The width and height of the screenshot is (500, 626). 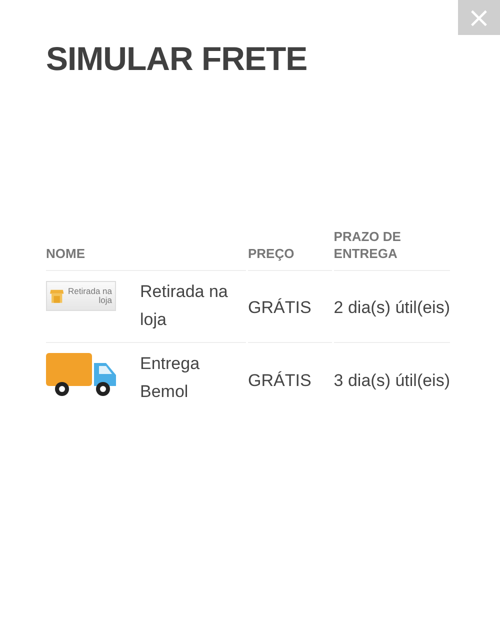 I want to click on close-button: ×, so click(x=479, y=17).